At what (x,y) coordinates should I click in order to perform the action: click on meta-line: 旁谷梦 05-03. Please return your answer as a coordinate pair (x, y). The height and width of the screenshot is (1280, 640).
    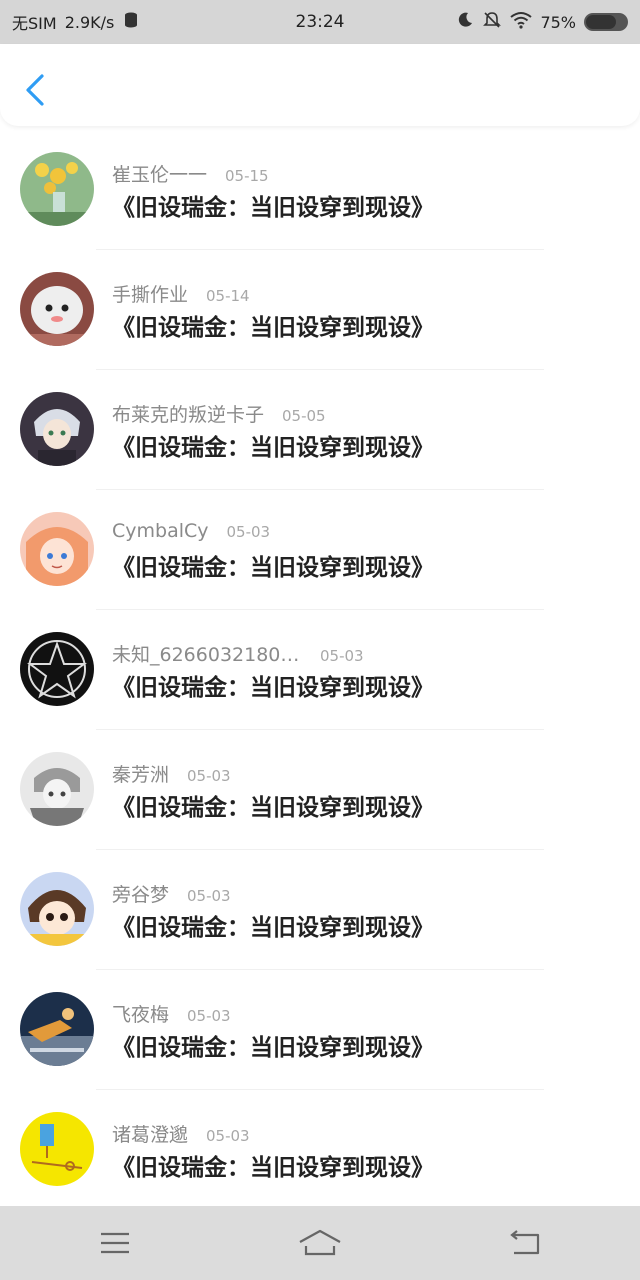
    Looking at the image, I should click on (171, 893).